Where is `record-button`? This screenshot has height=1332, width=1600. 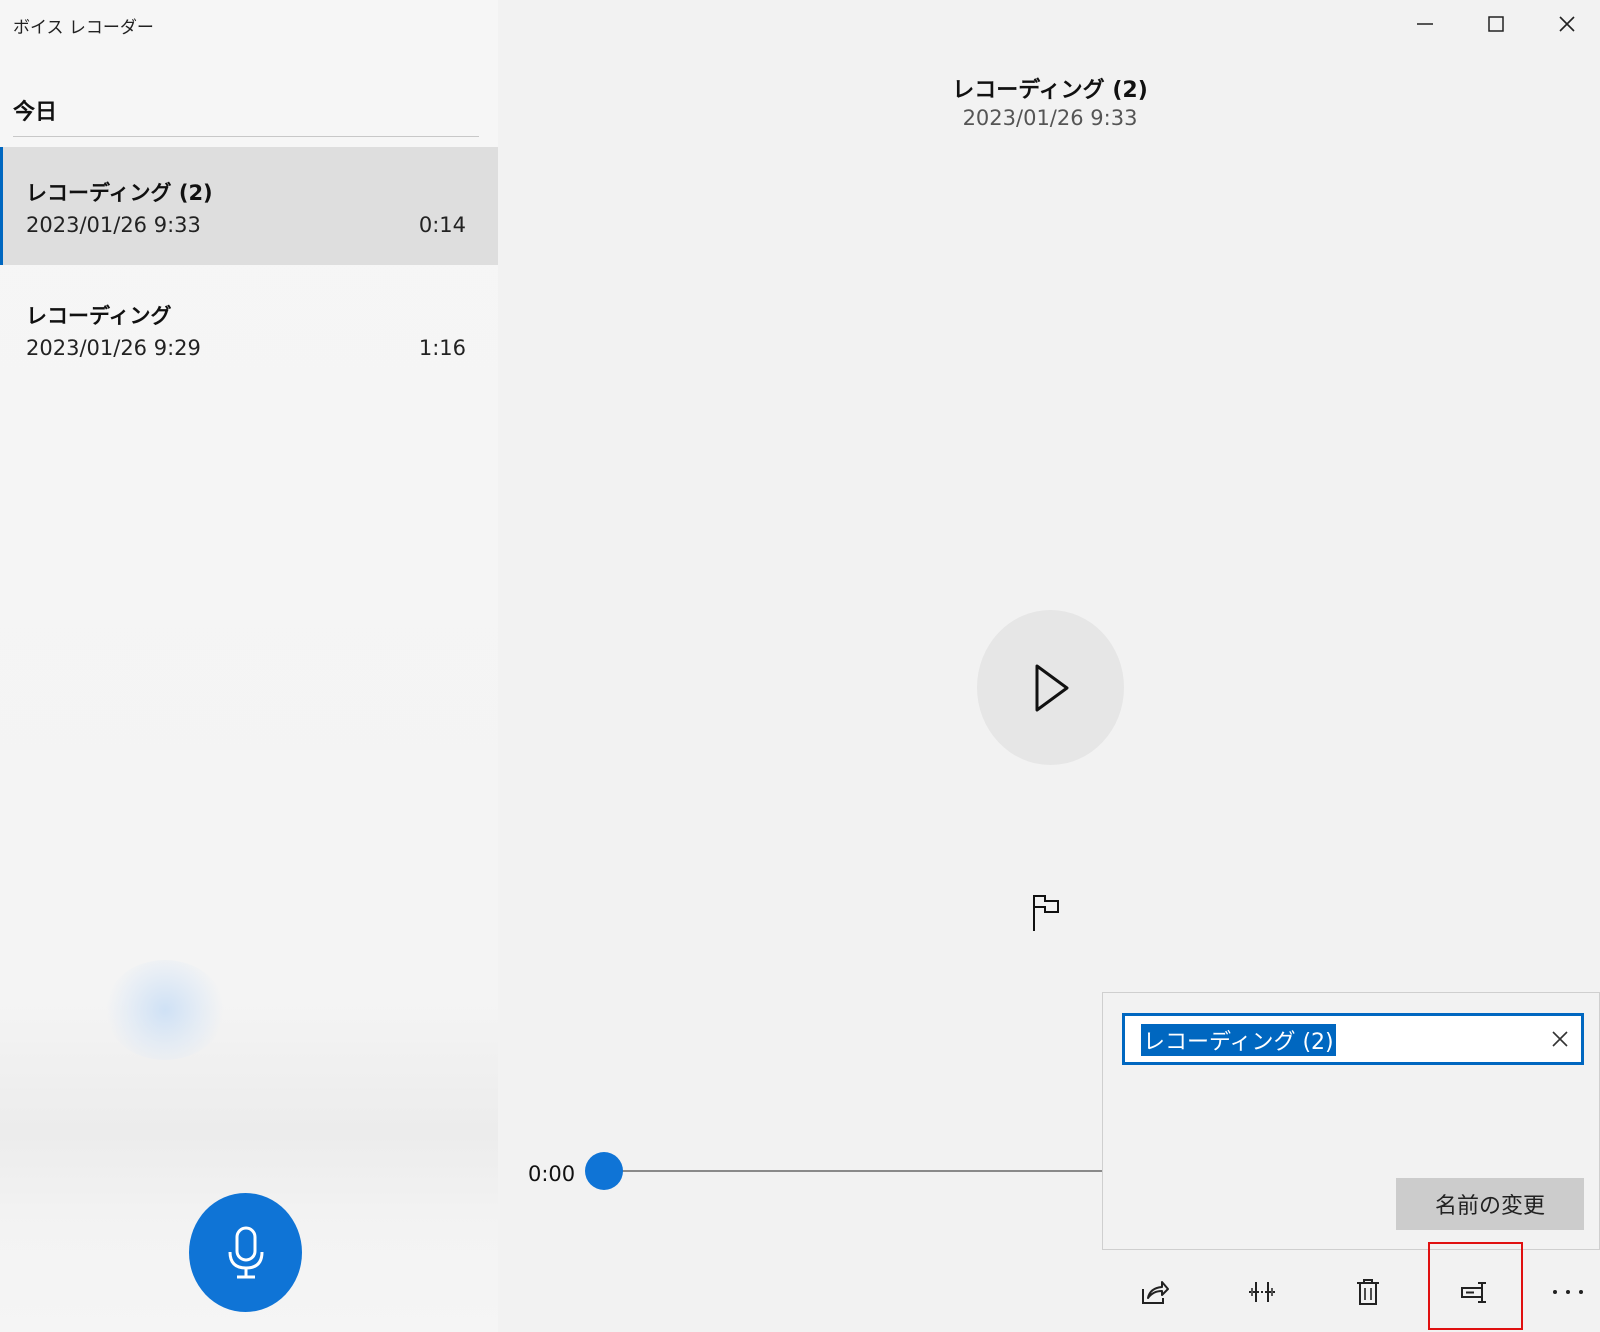 record-button is located at coordinates (245, 1252).